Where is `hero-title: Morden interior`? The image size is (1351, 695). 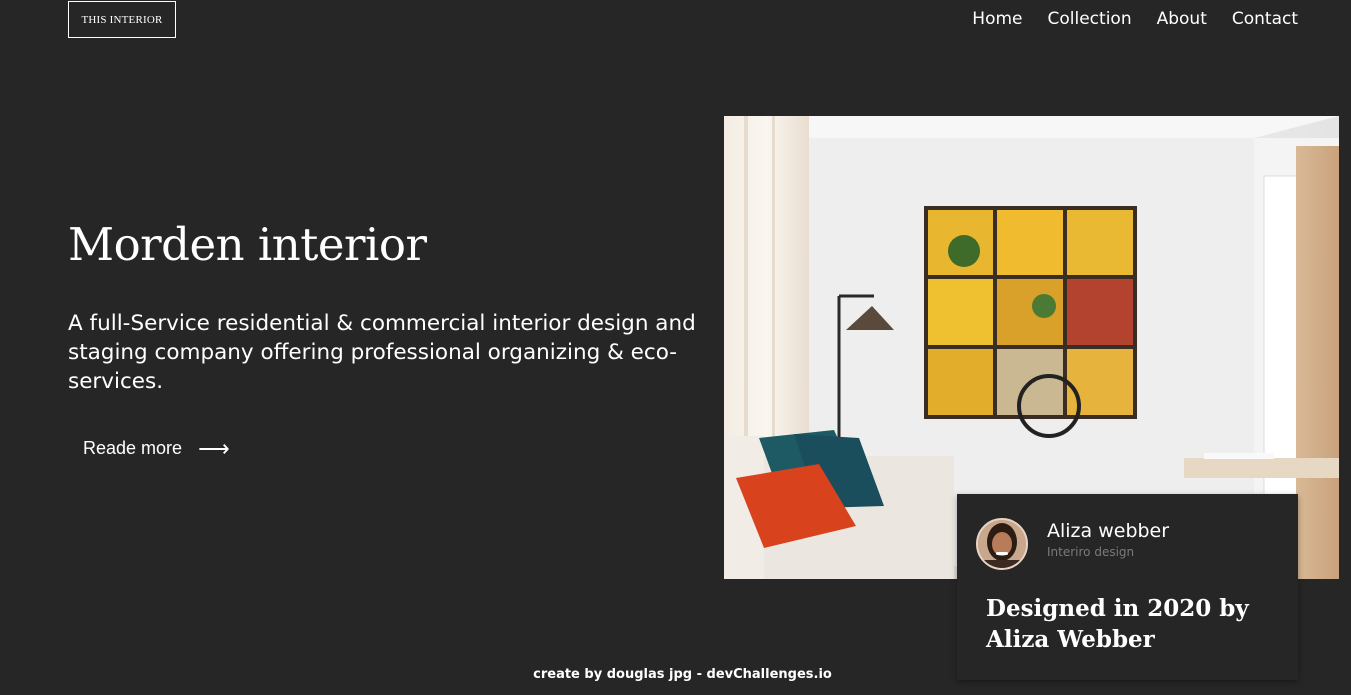
hero-title: Morden interior is located at coordinates (247, 244).